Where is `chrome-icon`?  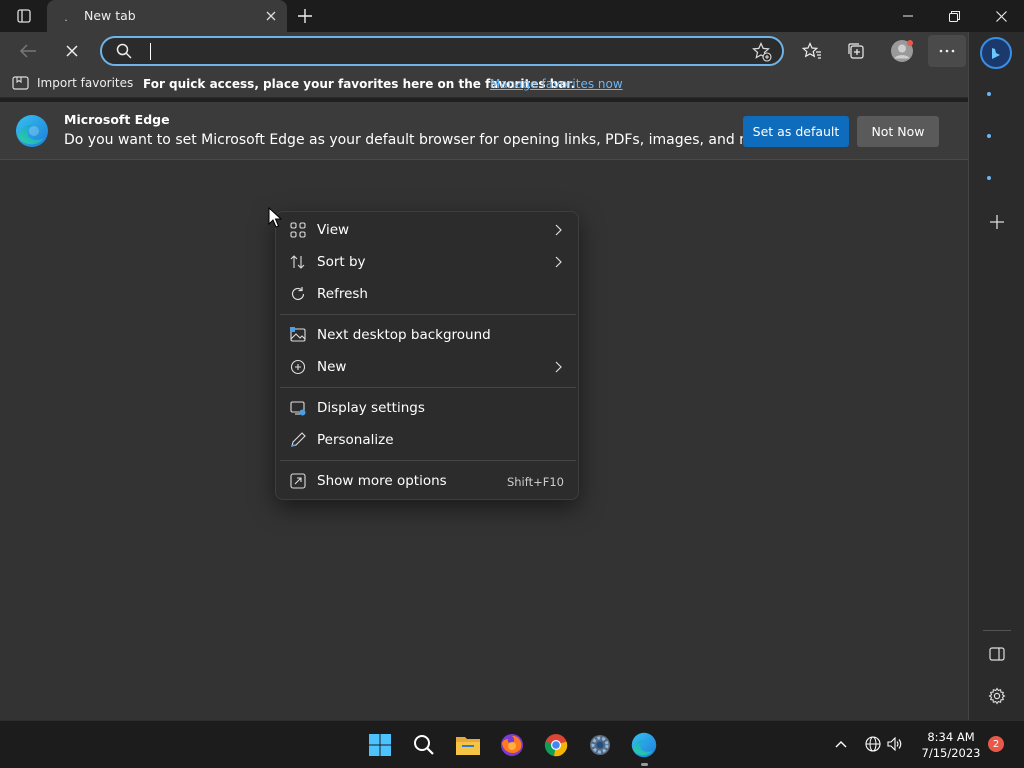
chrome-icon is located at coordinates (556, 745).